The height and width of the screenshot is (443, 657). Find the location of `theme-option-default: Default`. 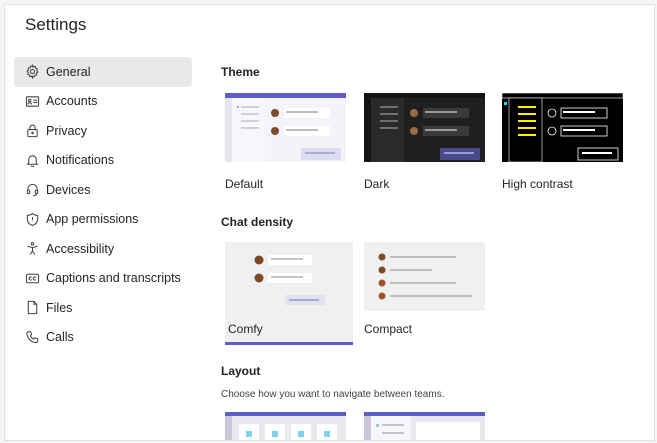

theme-option-default: Default is located at coordinates (286, 143).